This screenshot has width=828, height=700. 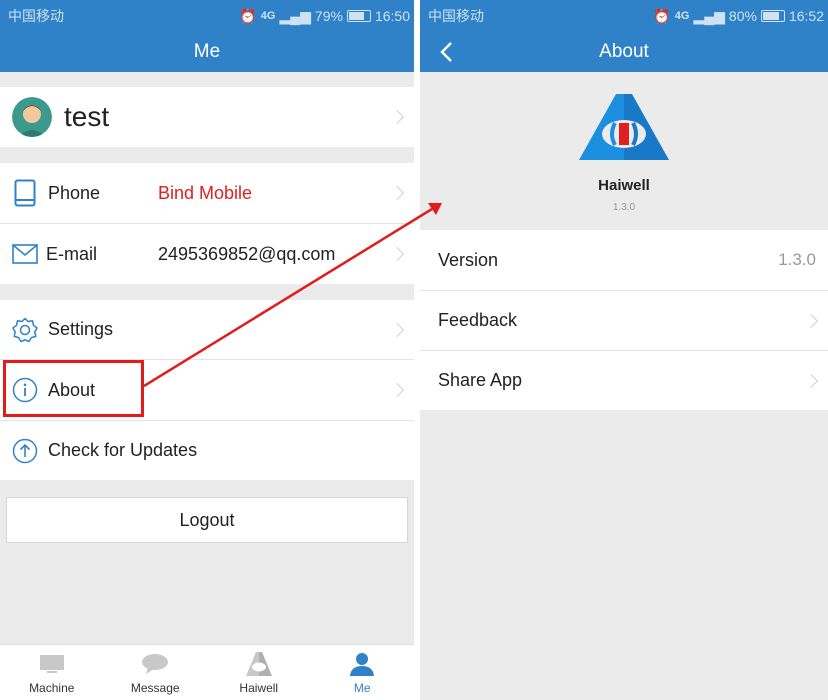 What do you see at coordinates (81, 329) in the screenshot?
I see `settings-label: Settings` at bounding box center [81, 329].